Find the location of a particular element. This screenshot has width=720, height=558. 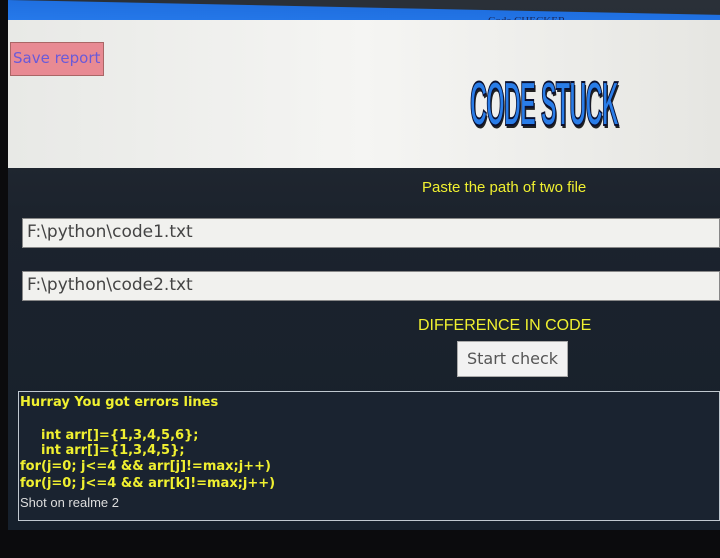

camera-watermark: Shot on realme 2 is located at coordinates (70, 502).